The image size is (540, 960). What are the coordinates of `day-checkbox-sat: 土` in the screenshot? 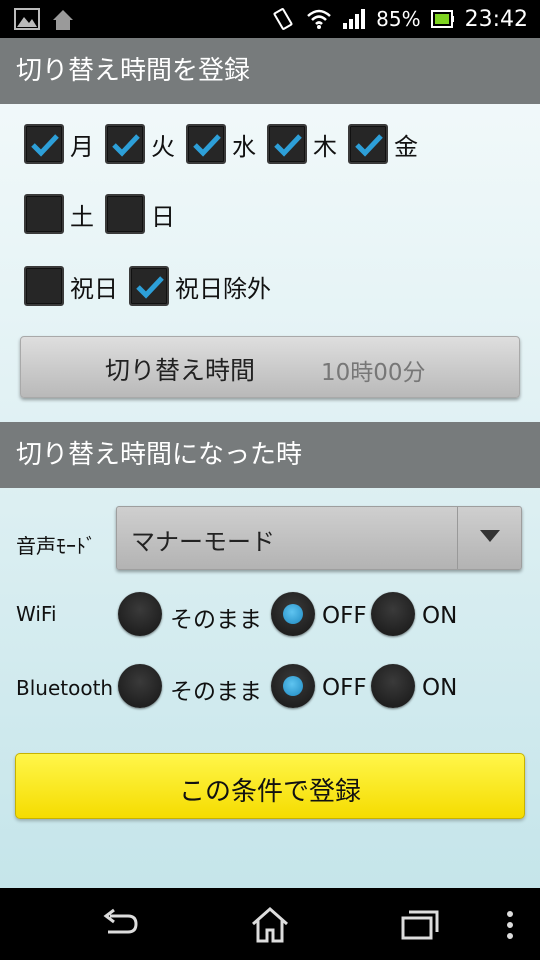 It's located at (59, 214).